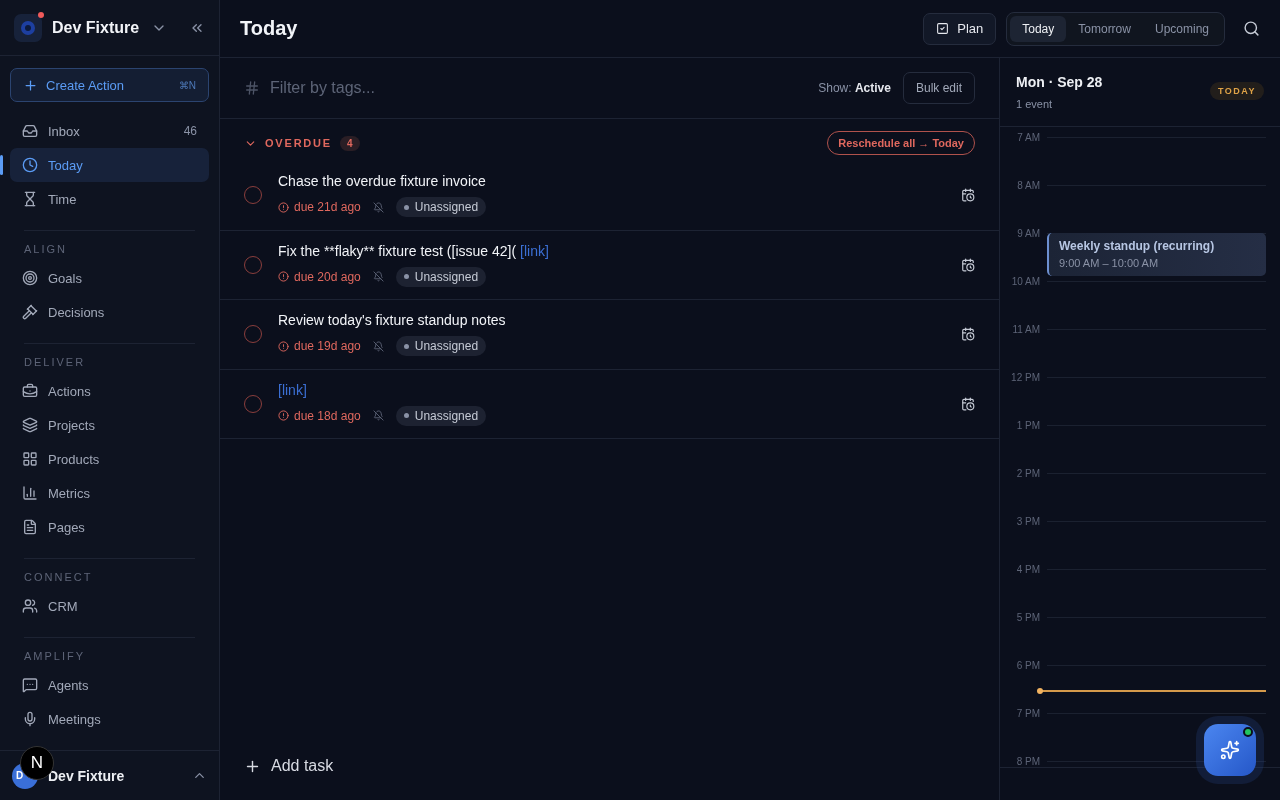  Describe the element at coordinates (30, 131) in the screenshot. I see `inbox-icon` at that location.